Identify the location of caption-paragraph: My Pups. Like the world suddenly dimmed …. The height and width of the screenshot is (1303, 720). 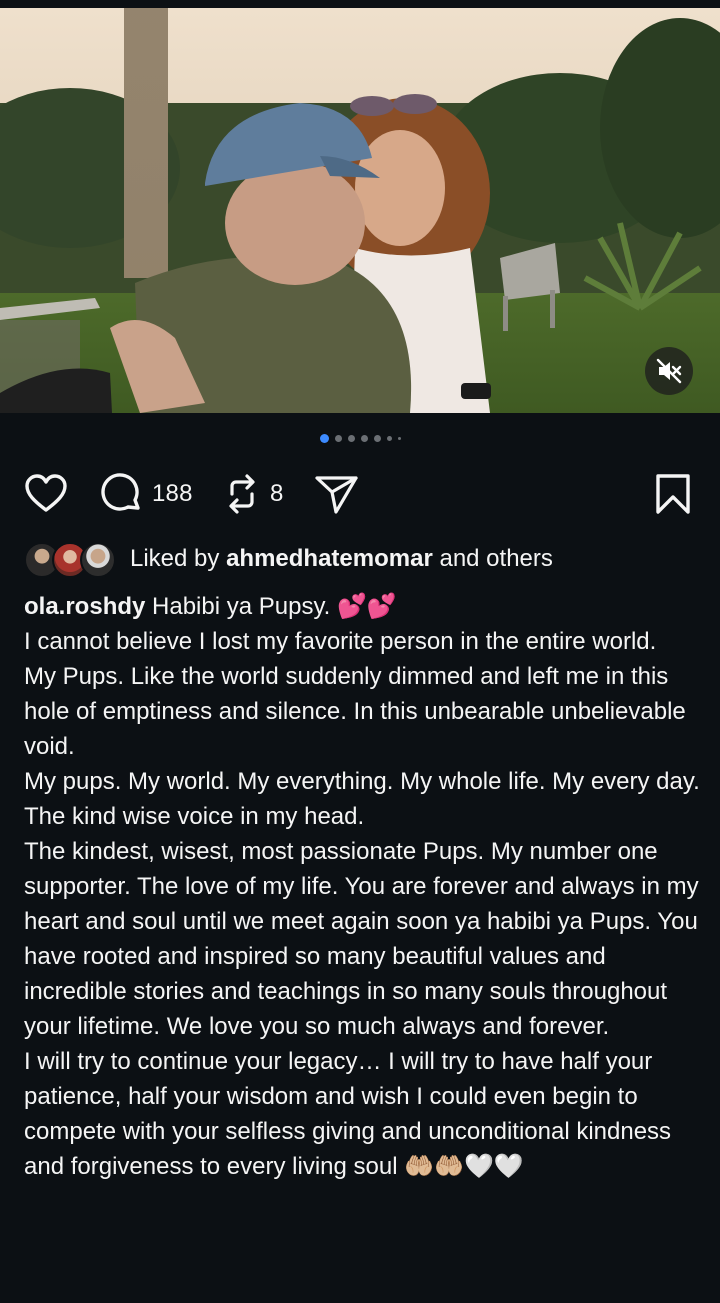
(355, 711).